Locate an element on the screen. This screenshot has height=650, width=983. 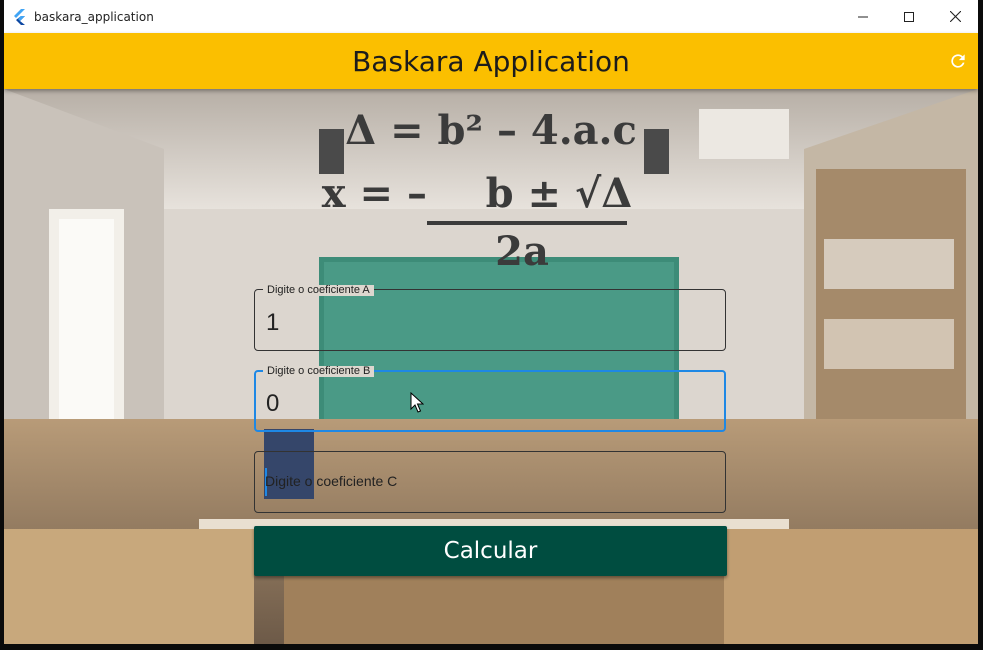
x-formula-prefix: x = – is located at coordinates (374, 193).